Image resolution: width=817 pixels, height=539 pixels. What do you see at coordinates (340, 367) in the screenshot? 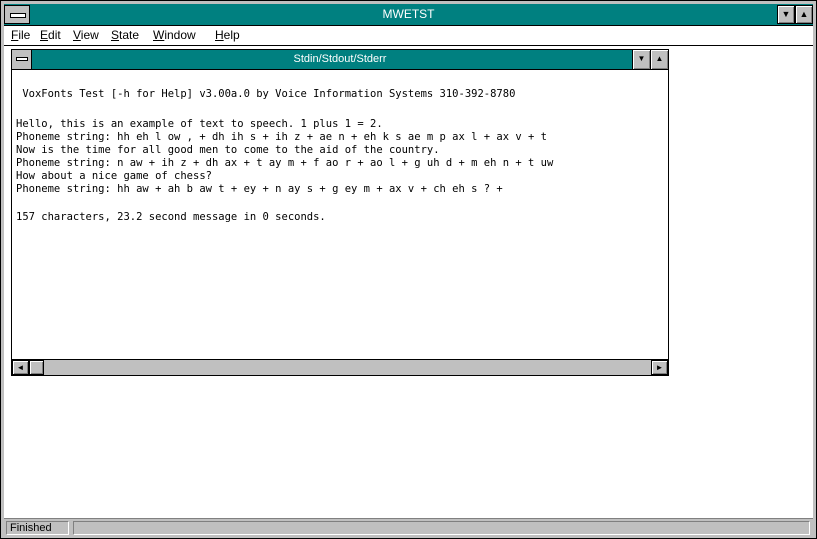
I see `horizontal-scrollbar: ◄ ►` at bounding box center [340, 367].